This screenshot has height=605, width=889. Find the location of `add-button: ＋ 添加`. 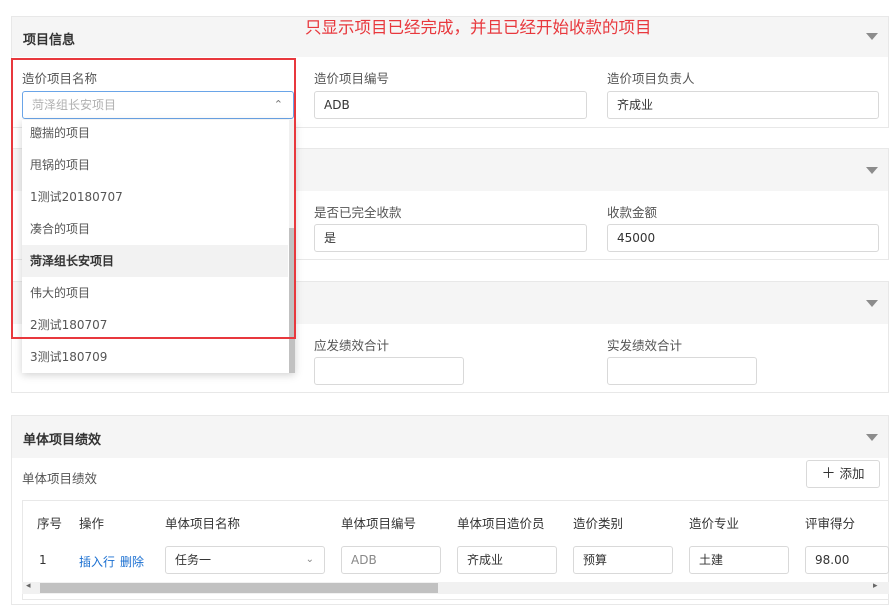

add-button: ＋ 添加 is located at coordinates (843, 474).